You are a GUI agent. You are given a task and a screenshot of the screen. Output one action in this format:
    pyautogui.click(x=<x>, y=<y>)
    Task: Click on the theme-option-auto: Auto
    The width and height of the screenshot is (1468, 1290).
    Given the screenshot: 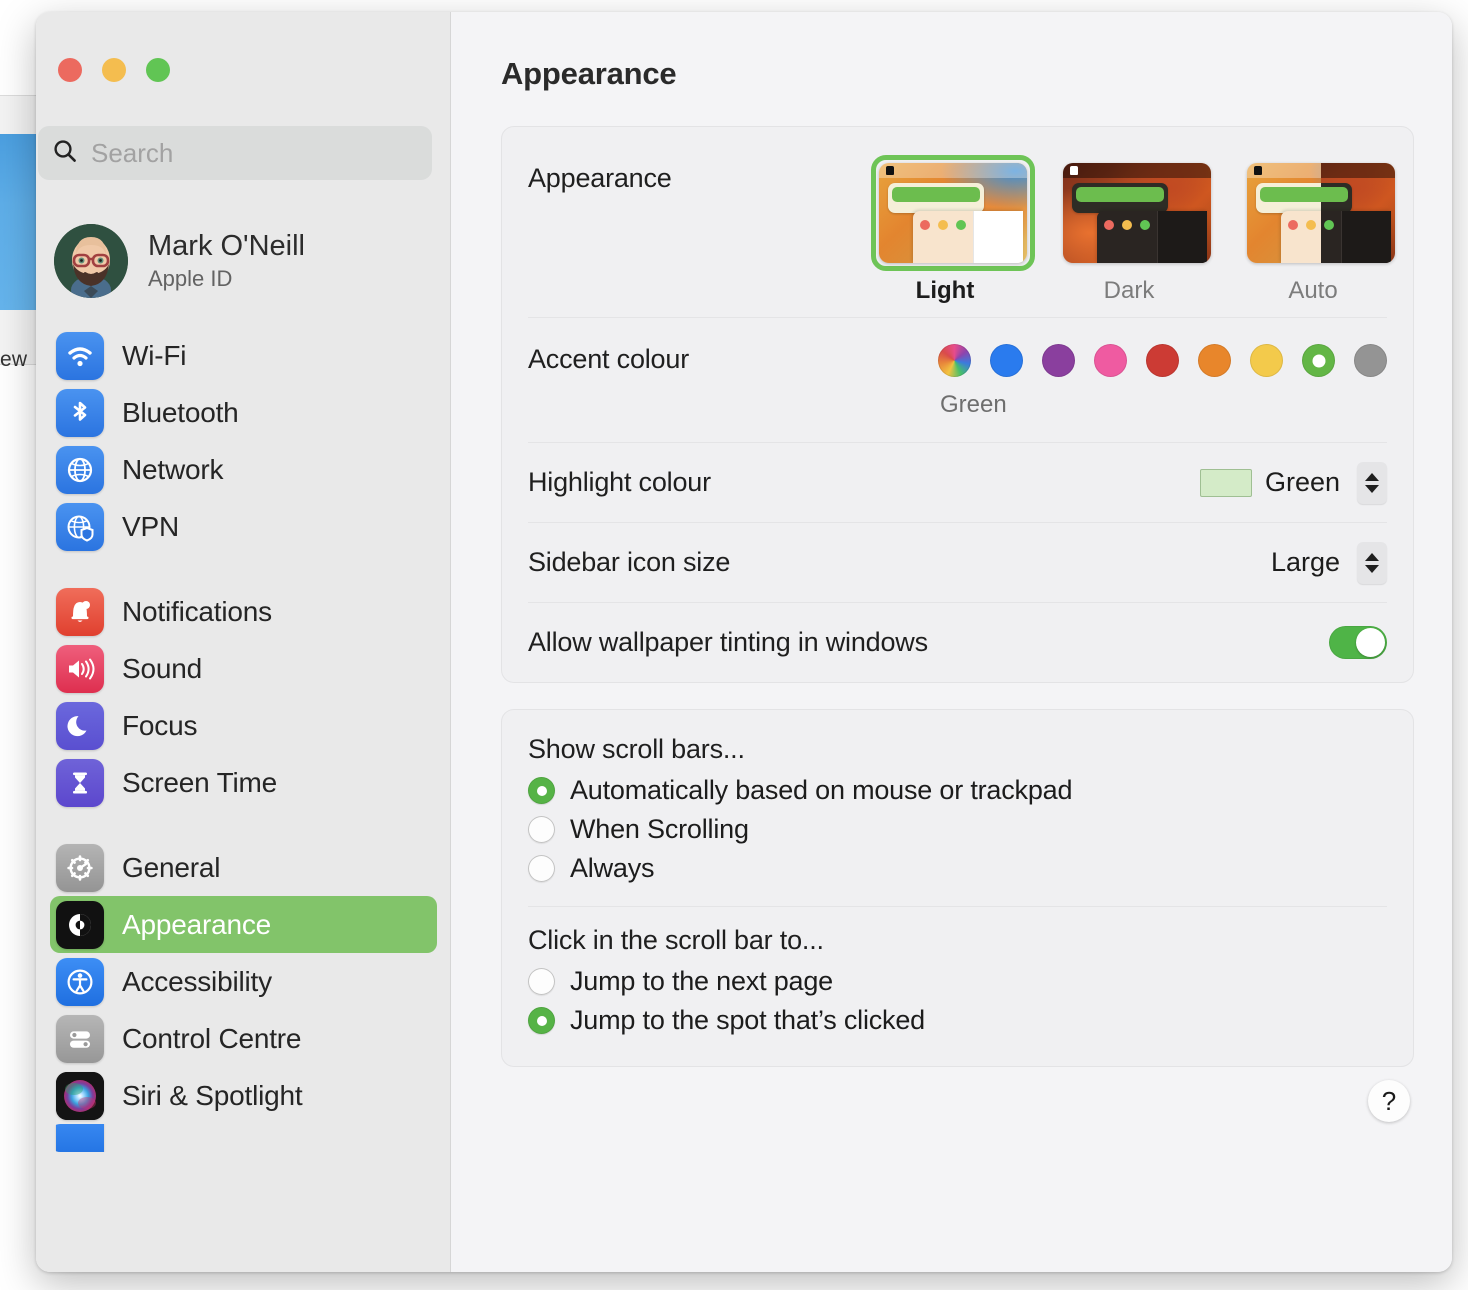 What is the action you would take?
    pyautogui.click(x=1317, y=230)
    